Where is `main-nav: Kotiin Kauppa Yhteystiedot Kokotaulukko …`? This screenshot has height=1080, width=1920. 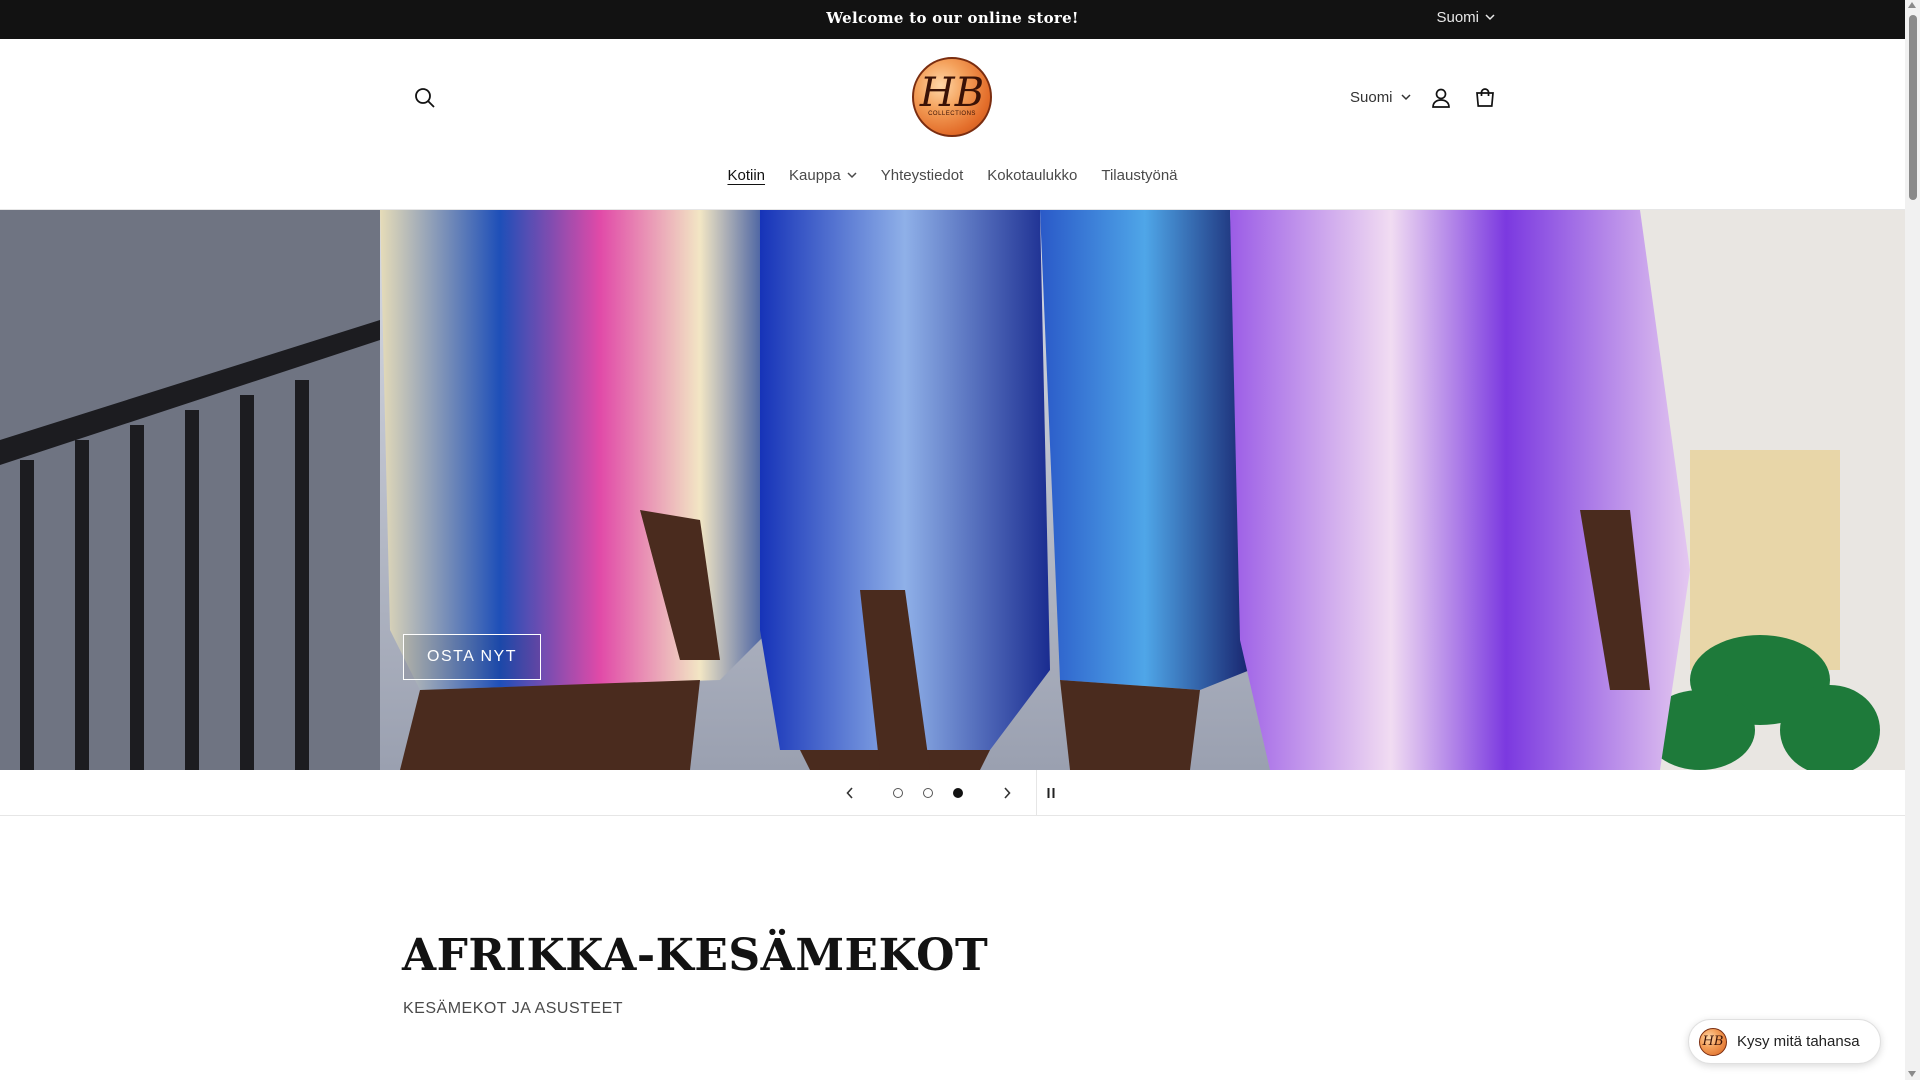 main-nav: Kotiin Kauppa Yhteystiedot Kokotaulukko … is located at coordinates (952, 175).